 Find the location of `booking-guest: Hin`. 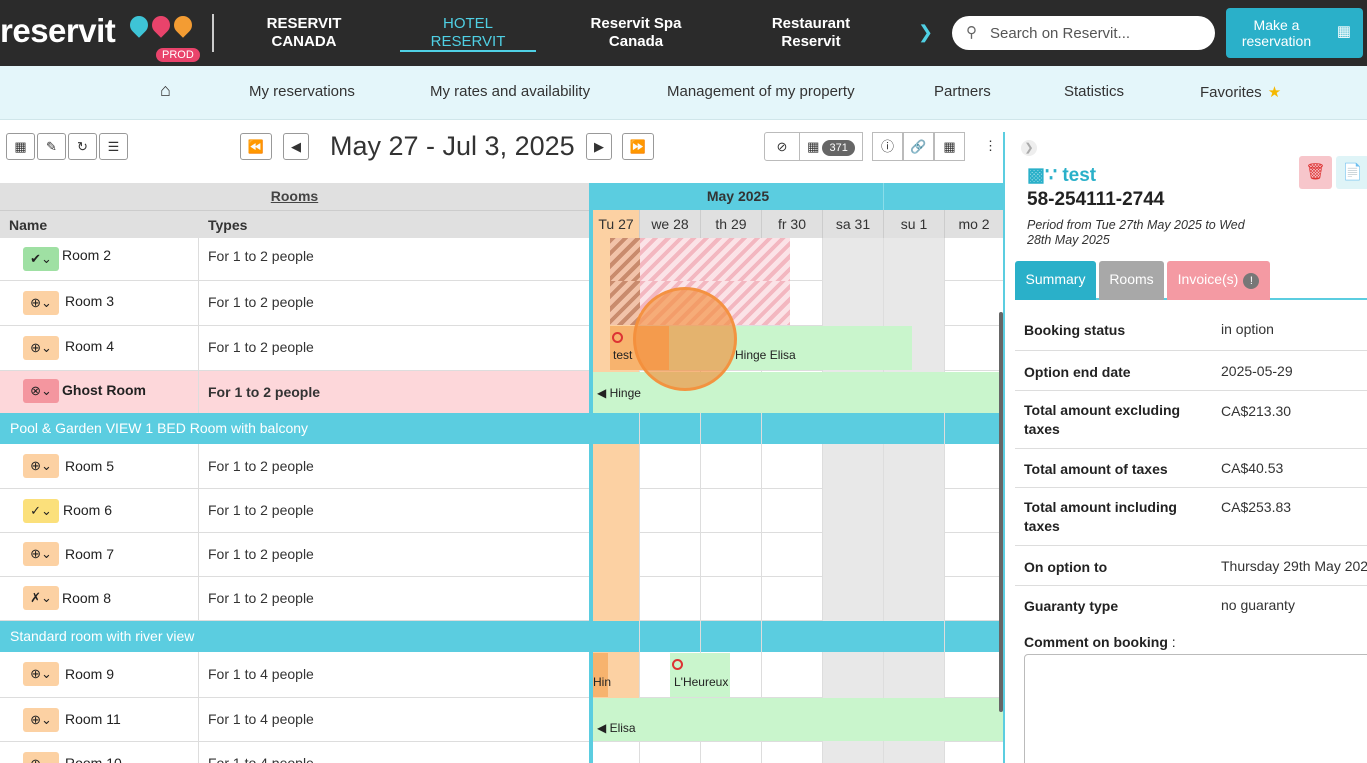

booking-guest: Hin is located at coordinates (602, 682).